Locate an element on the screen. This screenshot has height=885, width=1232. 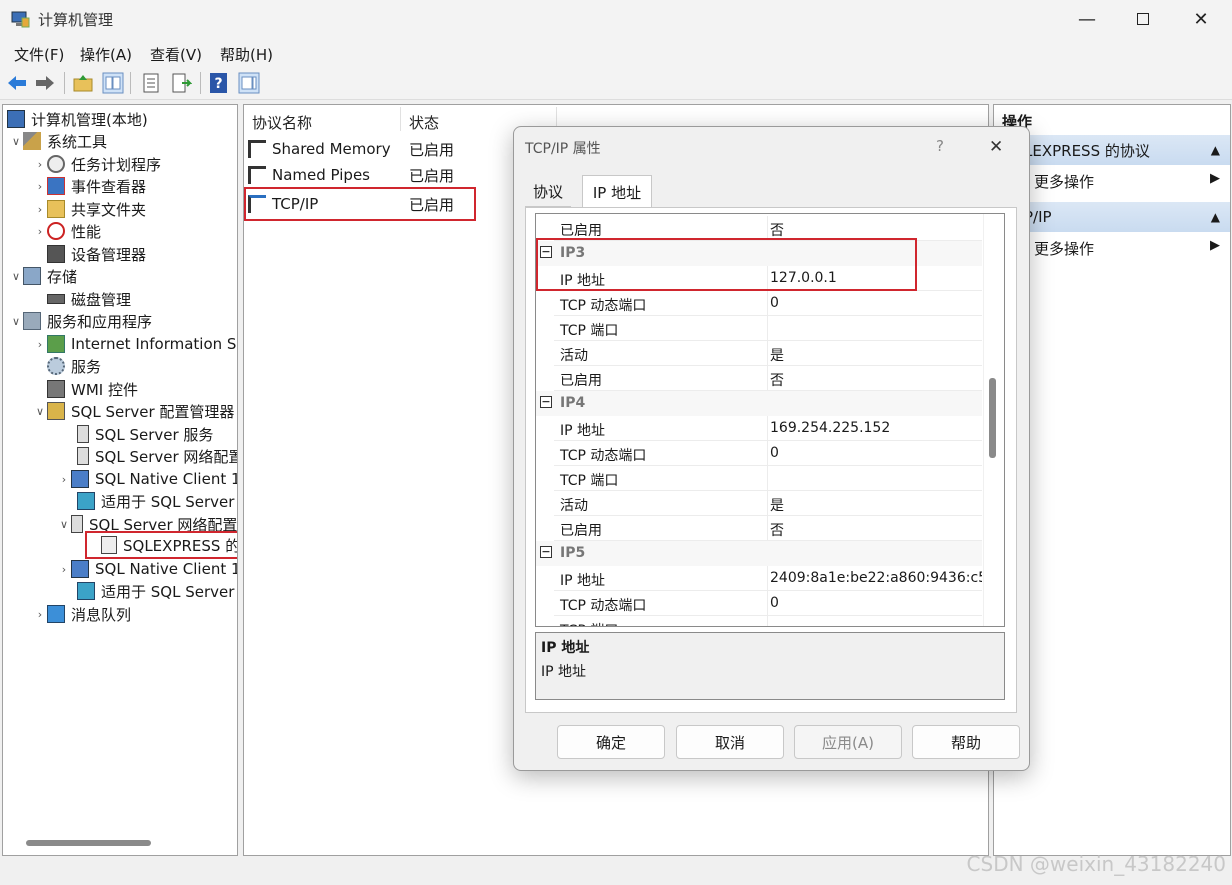
tree-item-event-viewer: › 事件查看器 is located at coordinates (89, 186).